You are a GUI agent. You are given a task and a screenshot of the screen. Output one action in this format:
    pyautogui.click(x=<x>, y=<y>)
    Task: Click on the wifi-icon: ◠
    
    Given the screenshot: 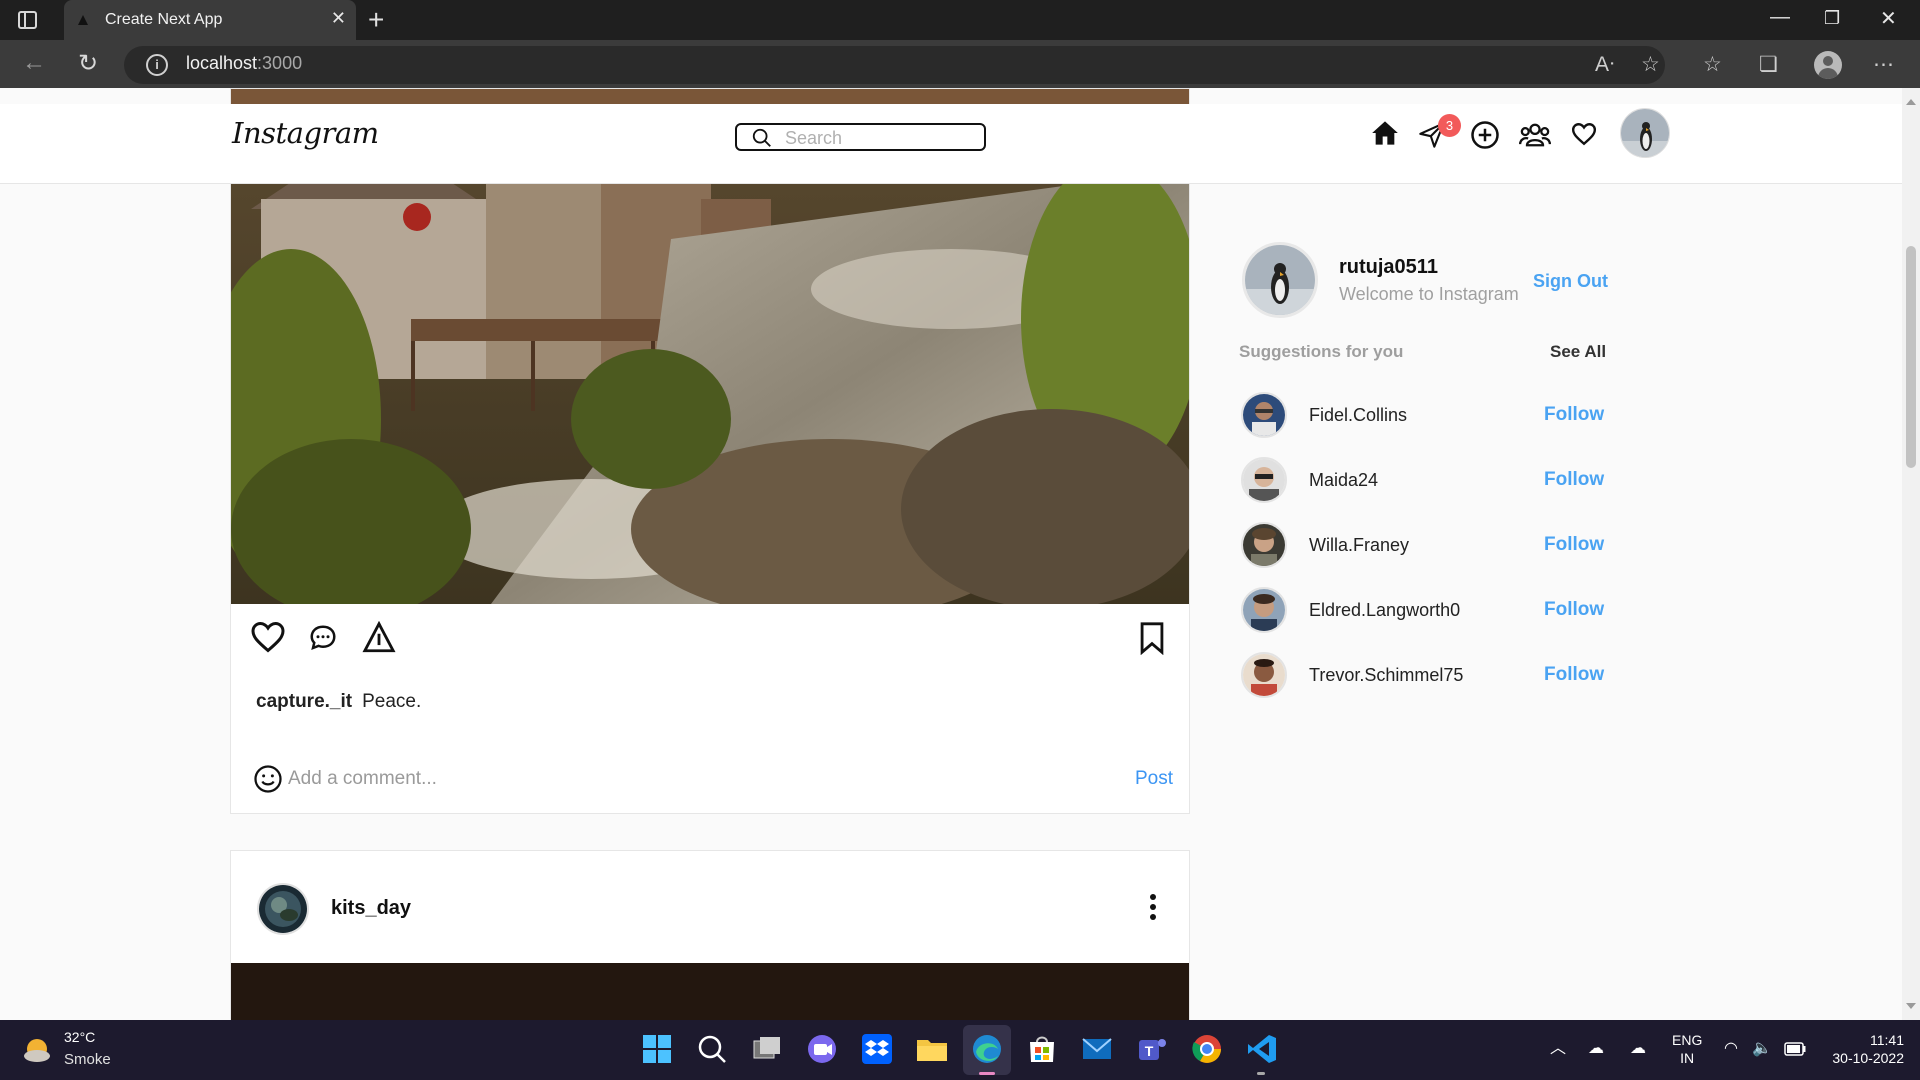 What is the action you would take?
    pyautogui.click(x=1731, y=1048)
    